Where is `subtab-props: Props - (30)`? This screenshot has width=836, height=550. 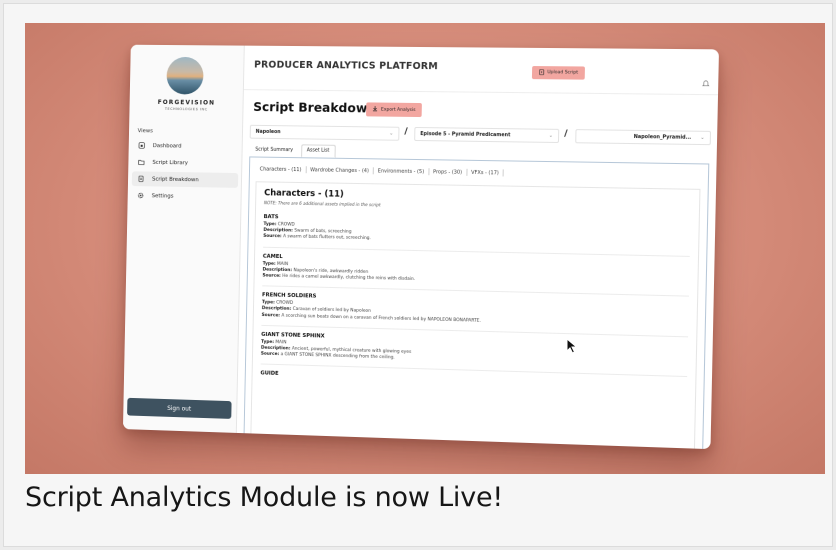
subtab-props: Props - (30) is located at coordinates (447, 172).